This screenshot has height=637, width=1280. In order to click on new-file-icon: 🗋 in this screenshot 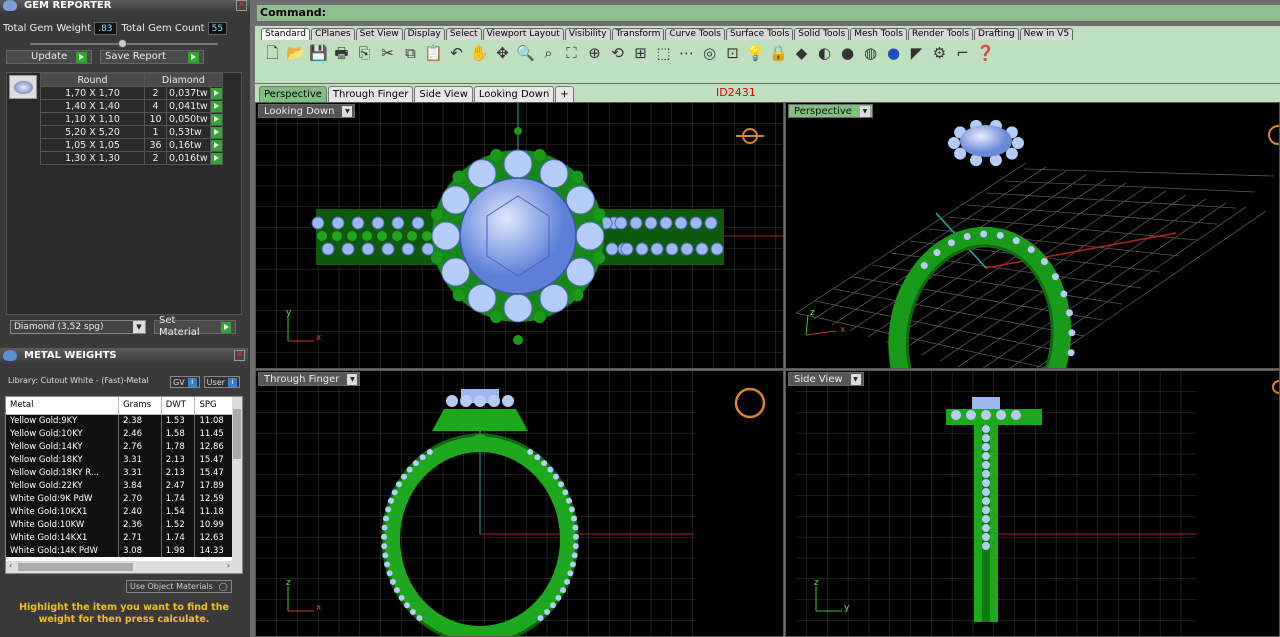, I will do `click(272, 53)`.